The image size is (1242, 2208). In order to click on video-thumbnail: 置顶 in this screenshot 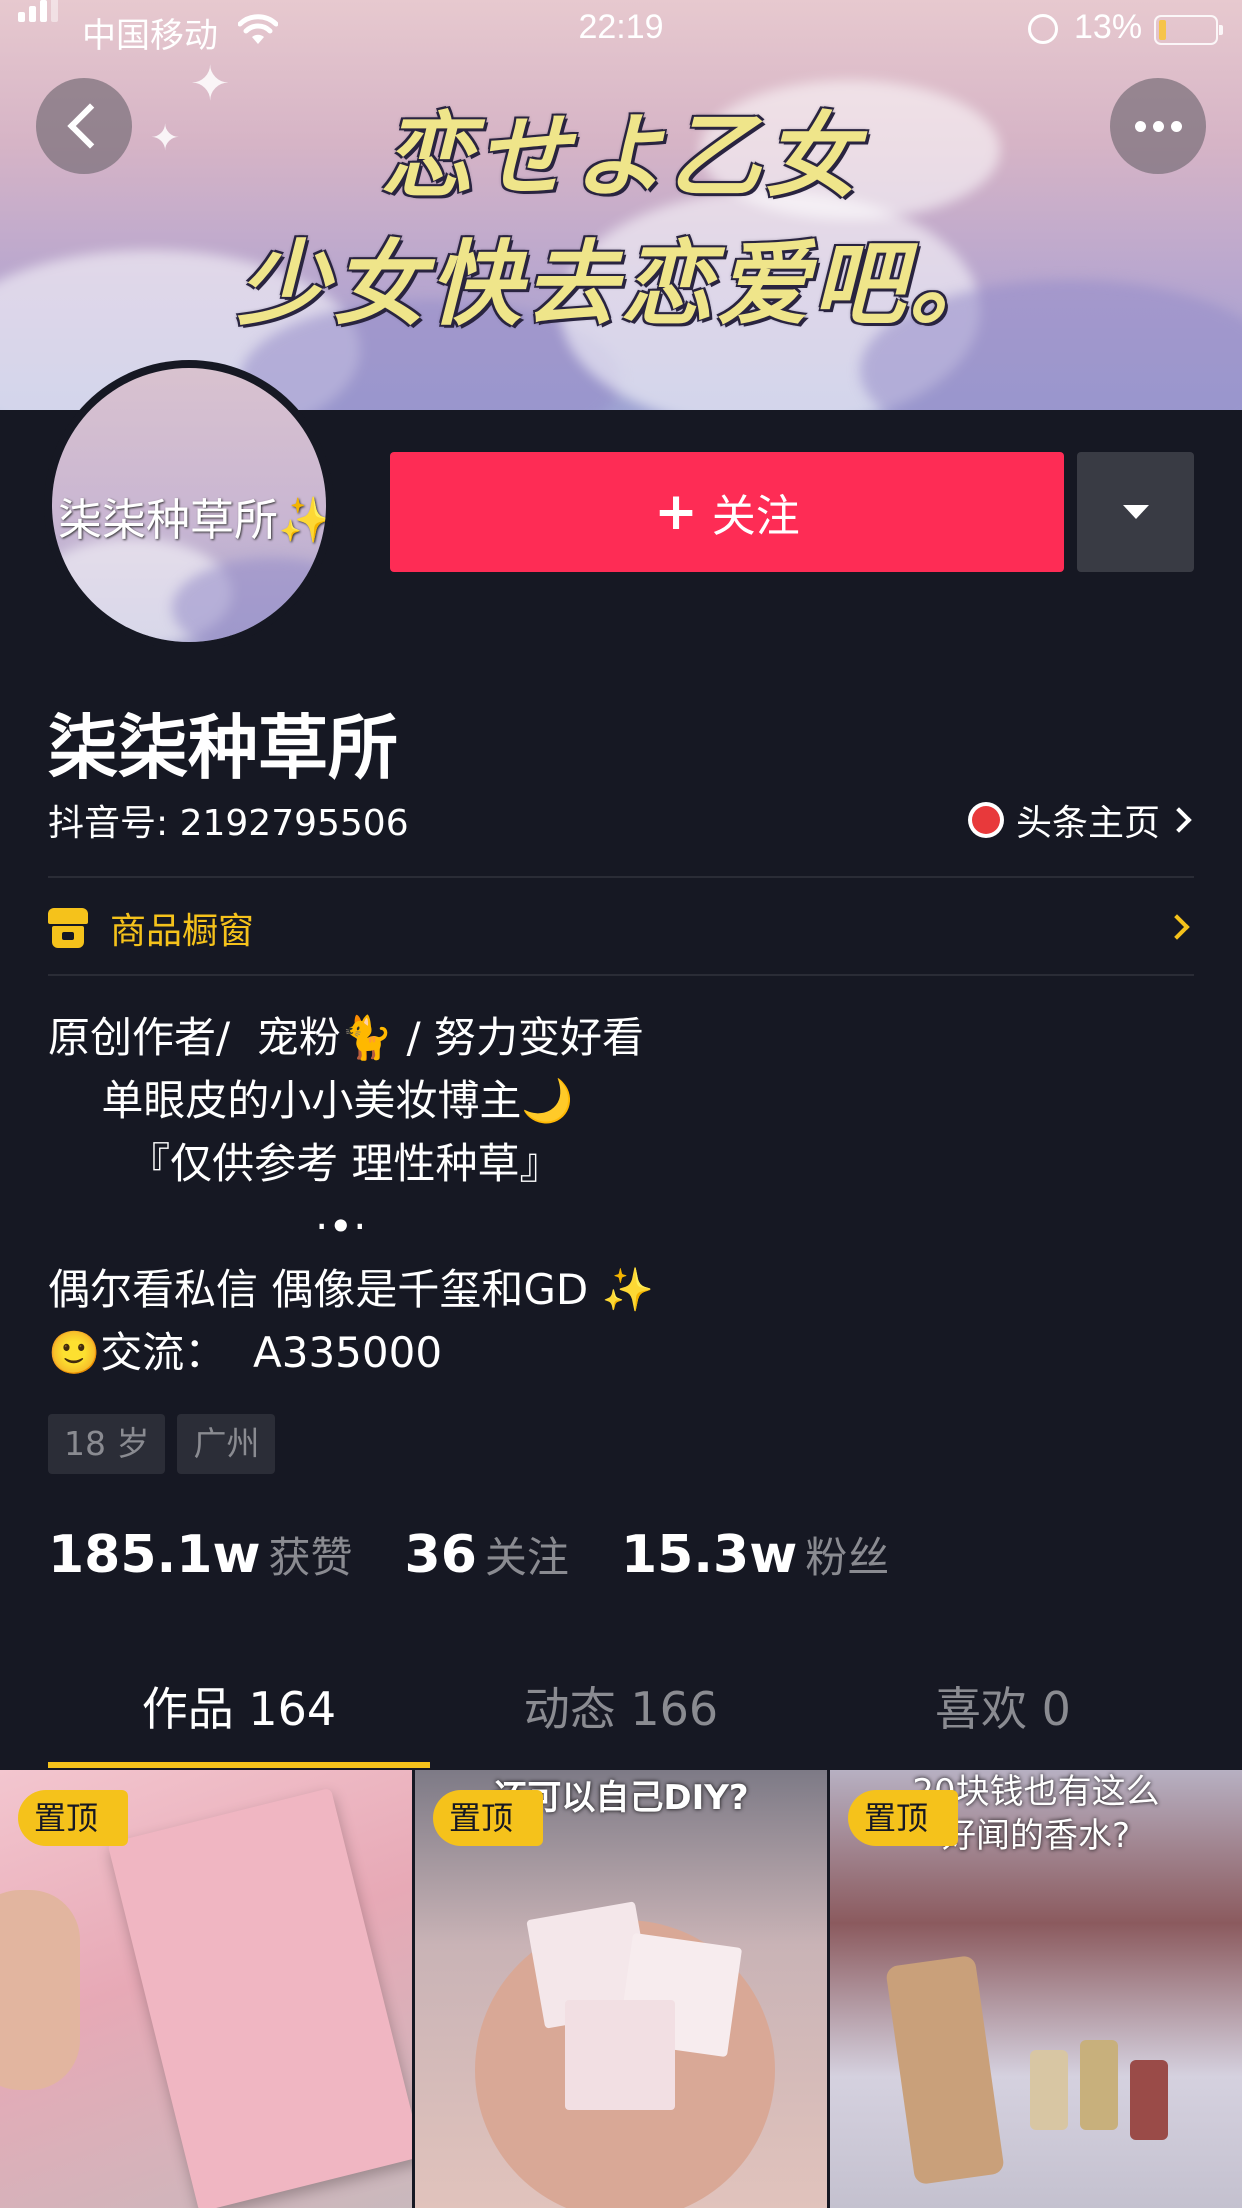, I will do `click(206, 1989)`.